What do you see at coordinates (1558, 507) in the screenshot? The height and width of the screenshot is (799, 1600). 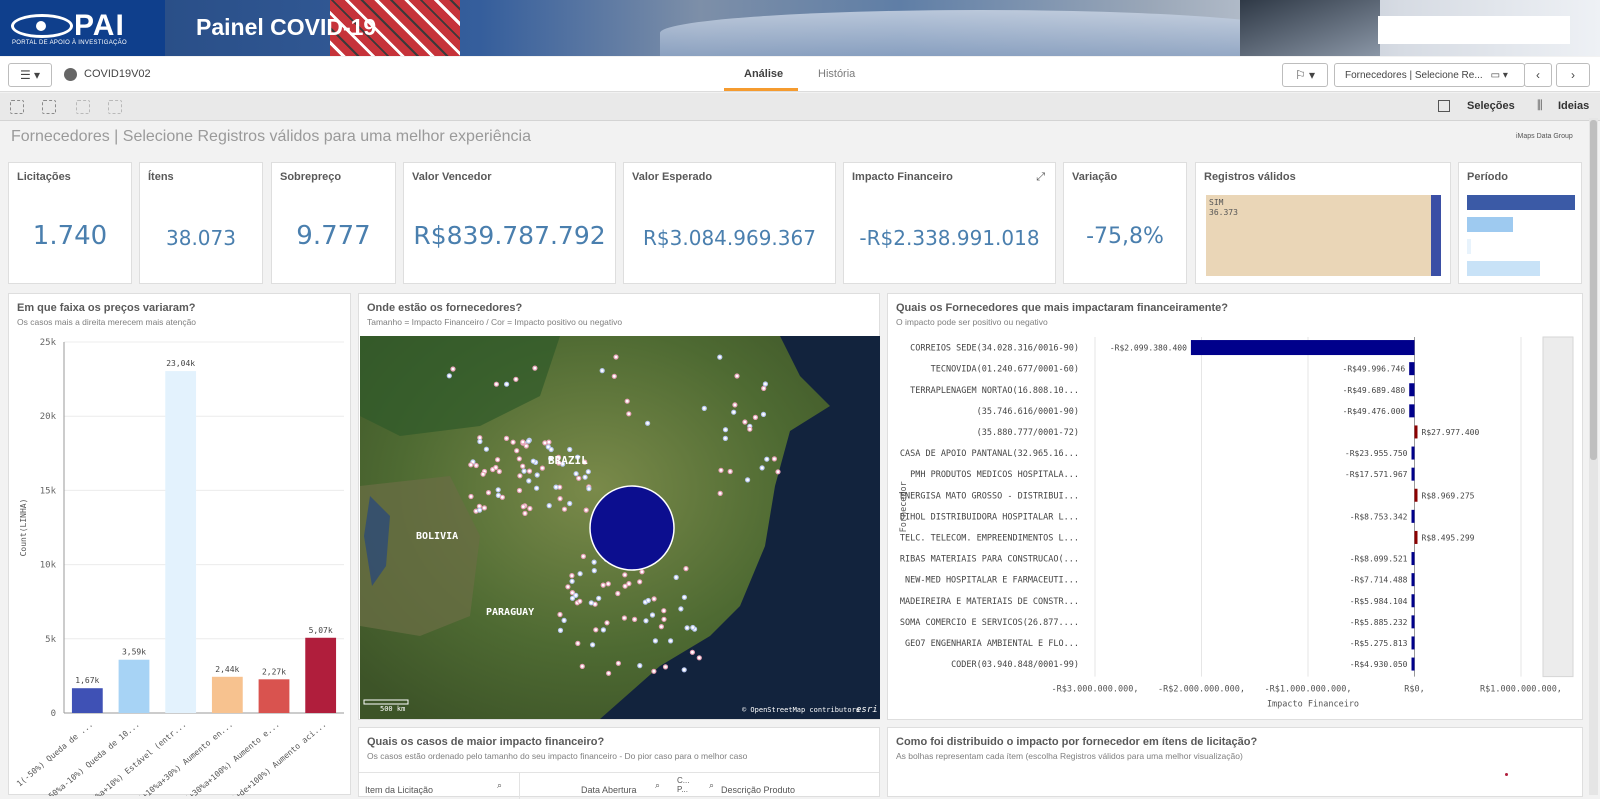 I see `chart-minimap-scrollbar` at bounding box center [1558, 507].